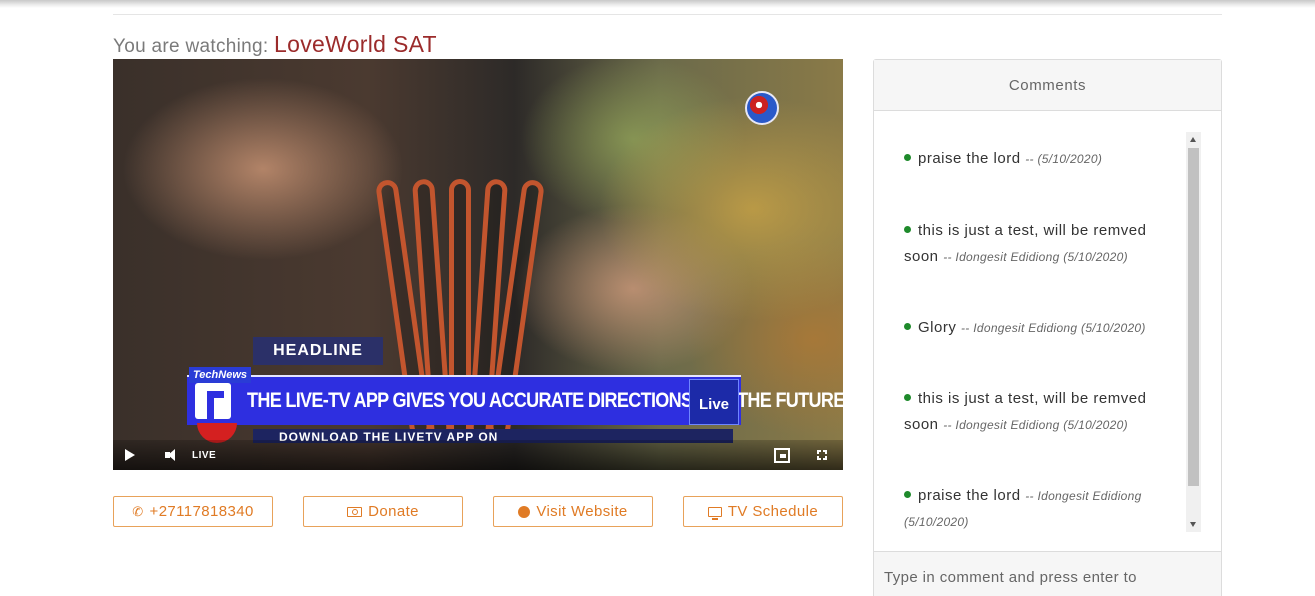  I want to click on tv-icon, so click(714, 513).